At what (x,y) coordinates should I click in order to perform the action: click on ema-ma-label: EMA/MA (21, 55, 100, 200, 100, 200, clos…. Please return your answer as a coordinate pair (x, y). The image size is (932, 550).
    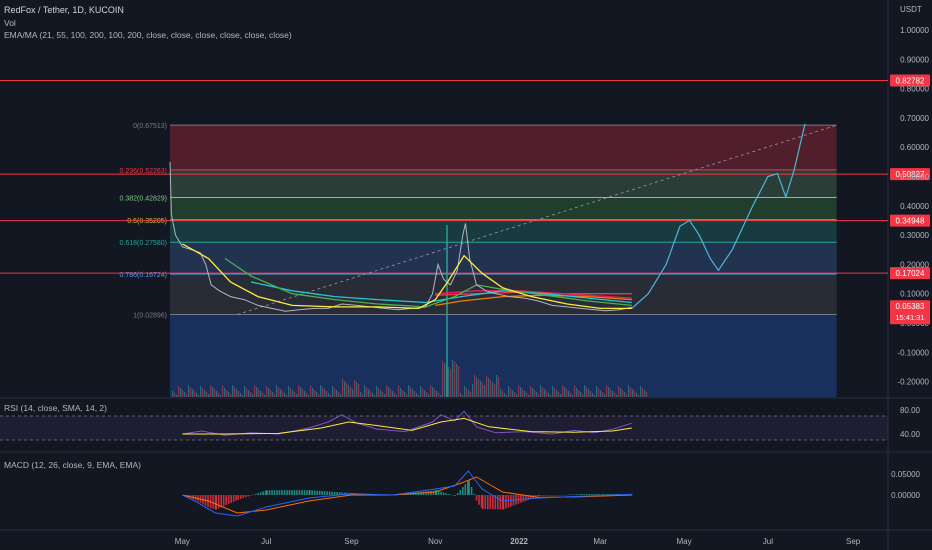
    Looking at the image, I should click on (148, 35).